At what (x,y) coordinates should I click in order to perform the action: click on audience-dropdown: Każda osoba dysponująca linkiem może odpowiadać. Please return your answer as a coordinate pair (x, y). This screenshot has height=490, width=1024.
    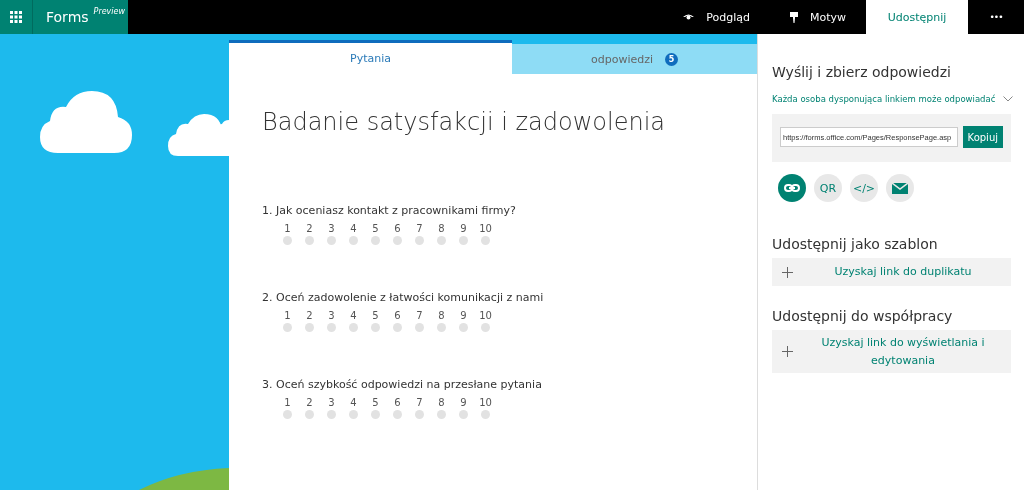
    Looking at the image, I should click on (893, 99).